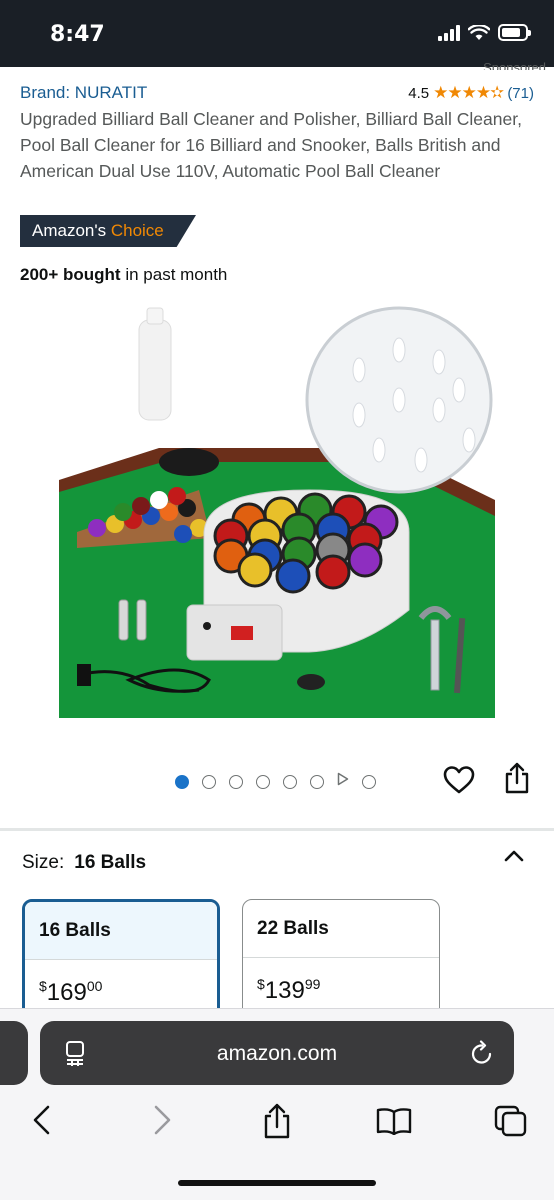  Describe the element at coordinates (514, 32) in the screenshot. I see `battery-icon` at that location.